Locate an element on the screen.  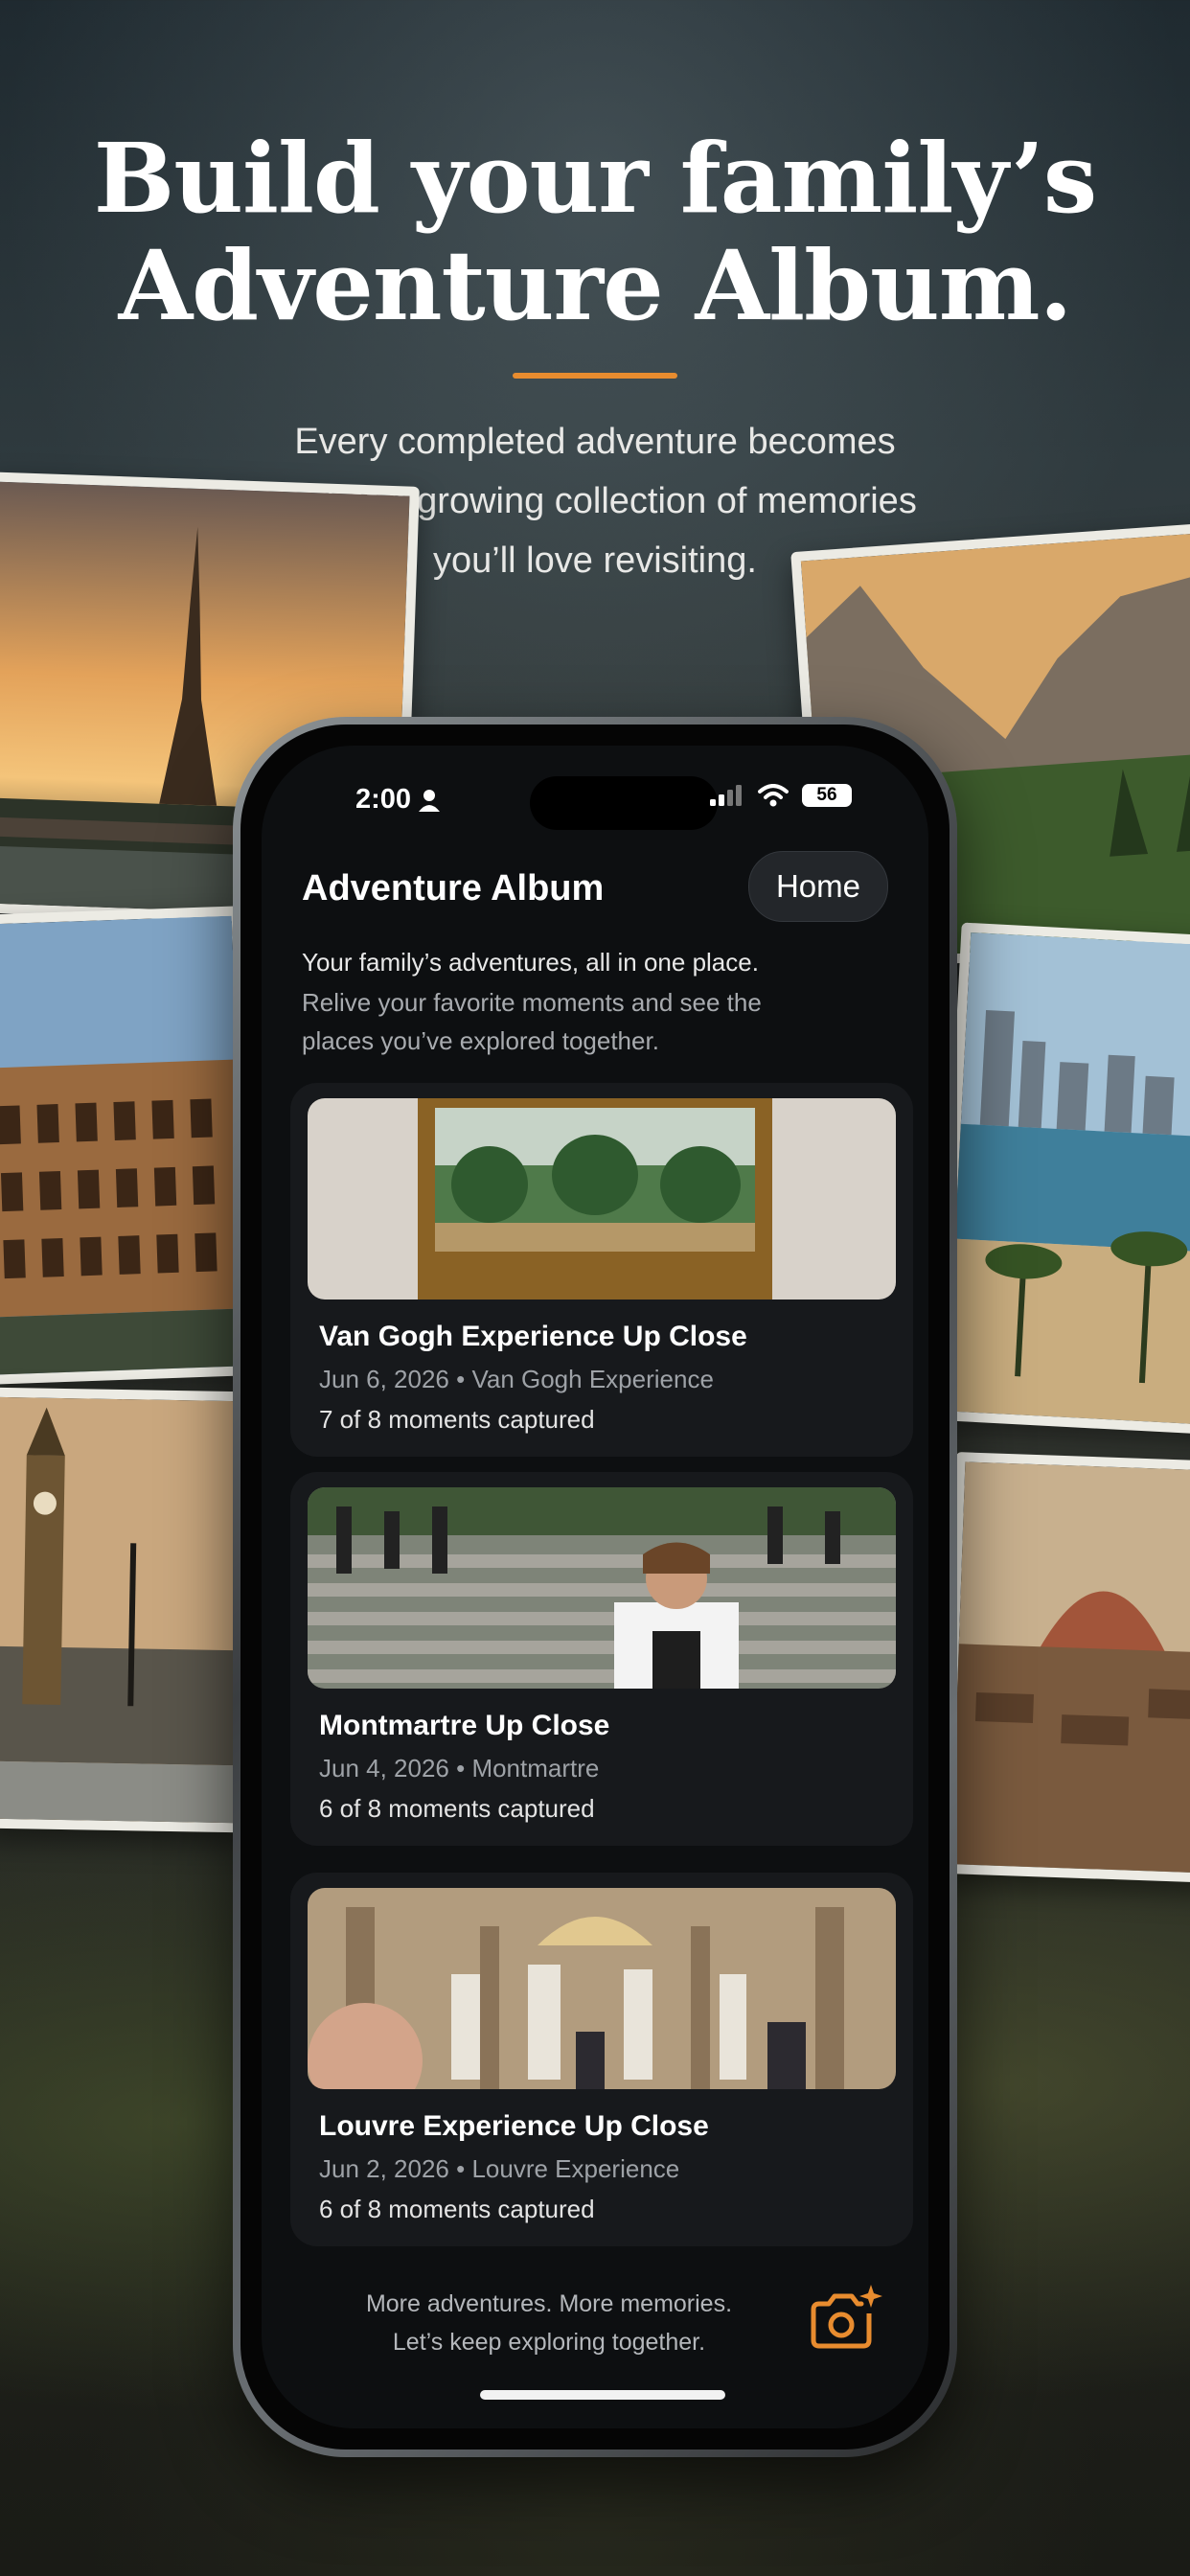
adventure-title: Montmartre Up Close is located at coordinates (465, 1725).